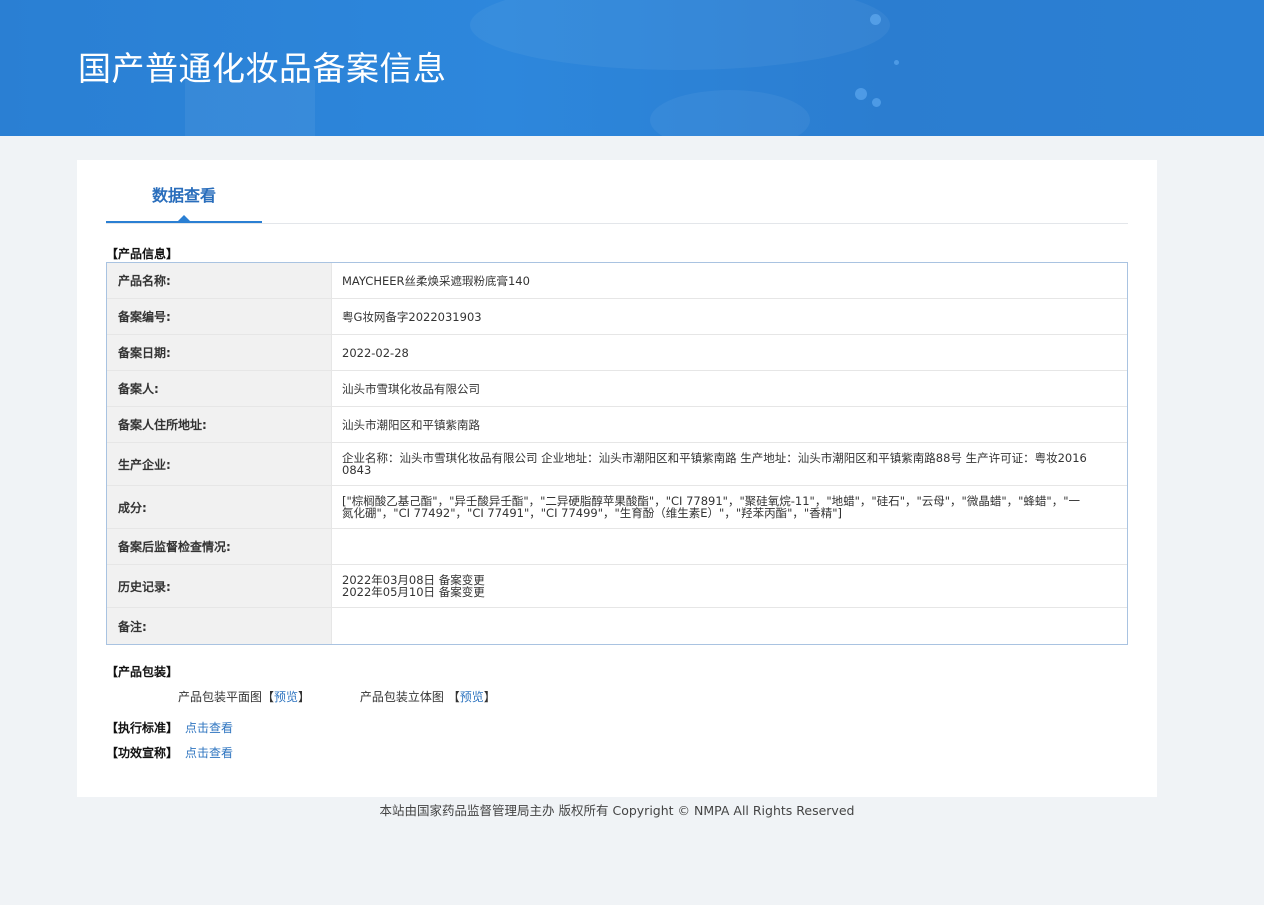 The height and width of the screenshot is (905, 1264). What do you see at coordinates (337, 697) in the screenshot?
I see `packaging-row: 产品包装平面图【预览】 产品包装立体图 【预览】` at bounding box center [337, 697].